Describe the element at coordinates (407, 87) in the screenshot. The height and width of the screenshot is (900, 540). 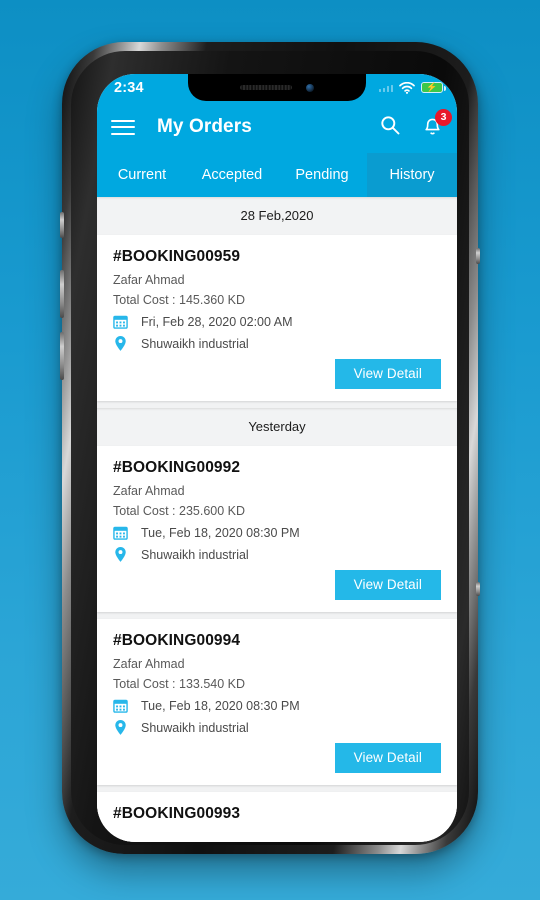
I see `wifi-icon` at that location.